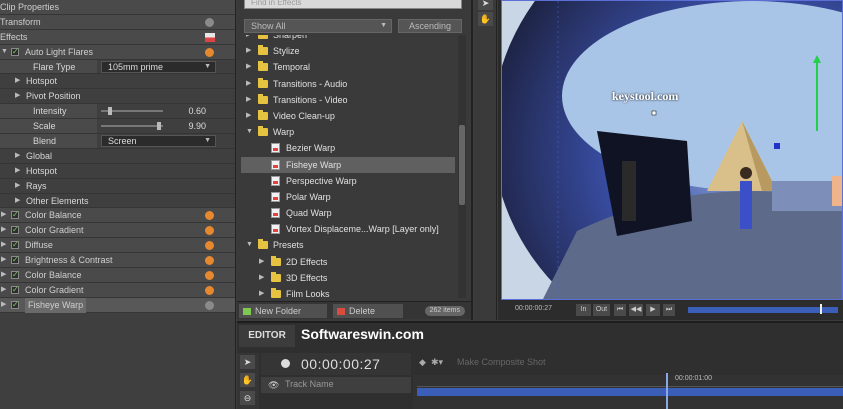 The height and width of the screenshot is (409, 843). I want to click on pivot-position-row: ▶ Pivot Position, so click(117, 97).